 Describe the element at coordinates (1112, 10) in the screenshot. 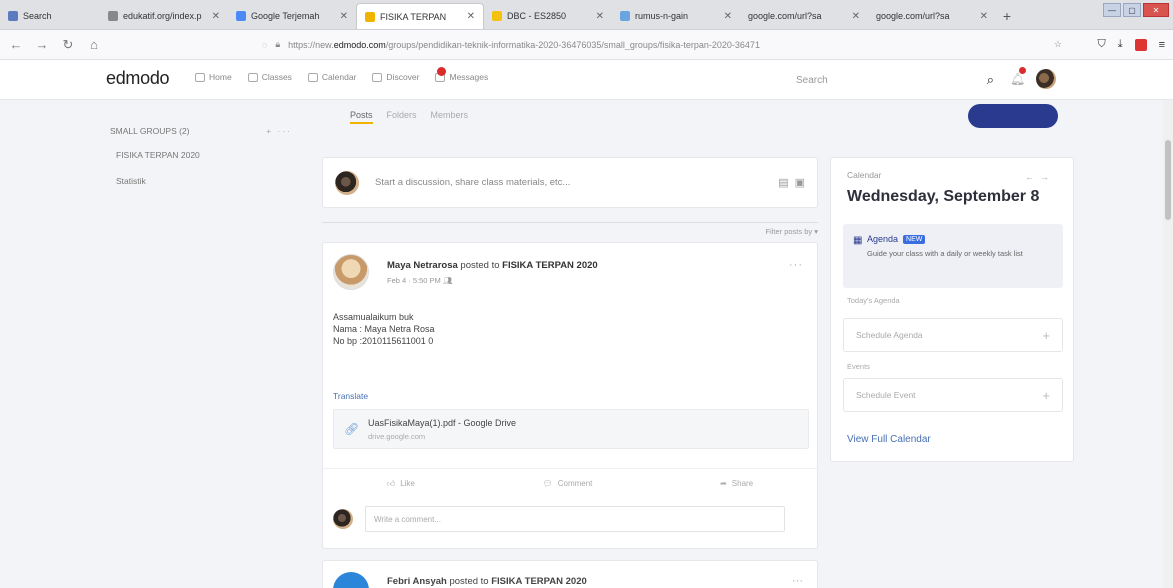

I see `minimize-icon: —` at that location.